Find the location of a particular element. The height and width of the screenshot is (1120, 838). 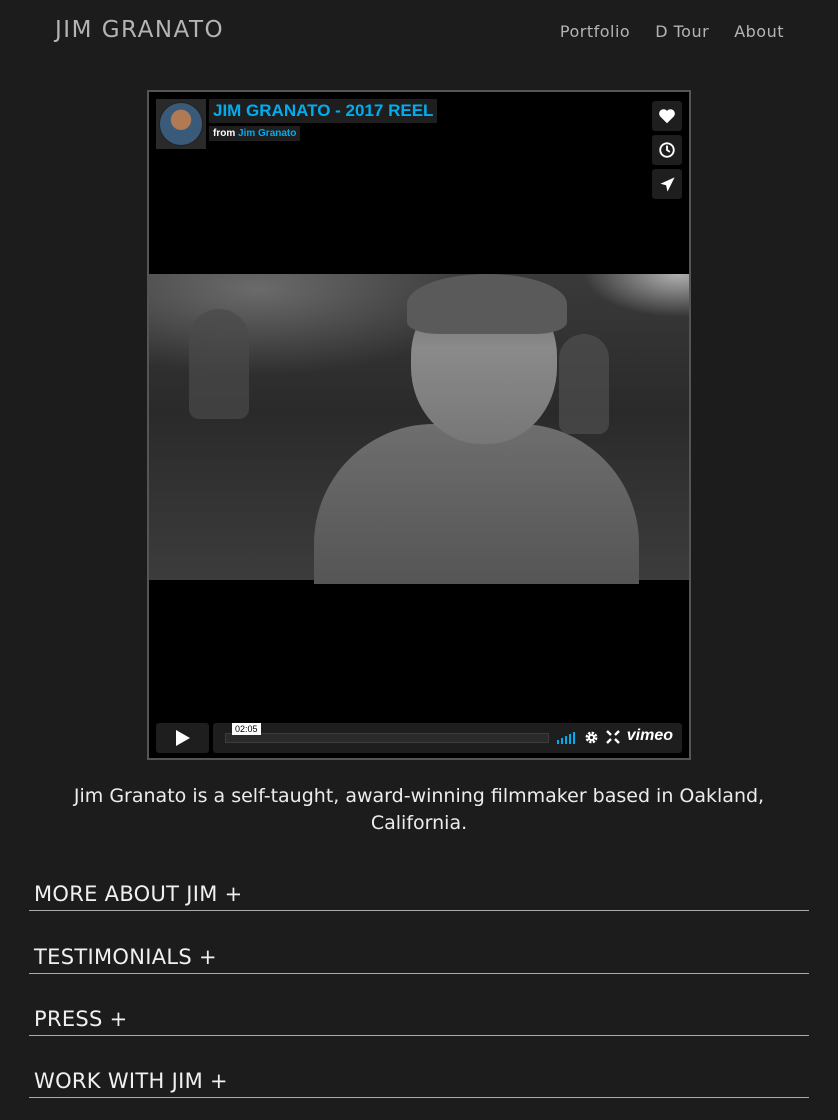

site-title: JIM GRANATO is located at coordinates (139, 30).